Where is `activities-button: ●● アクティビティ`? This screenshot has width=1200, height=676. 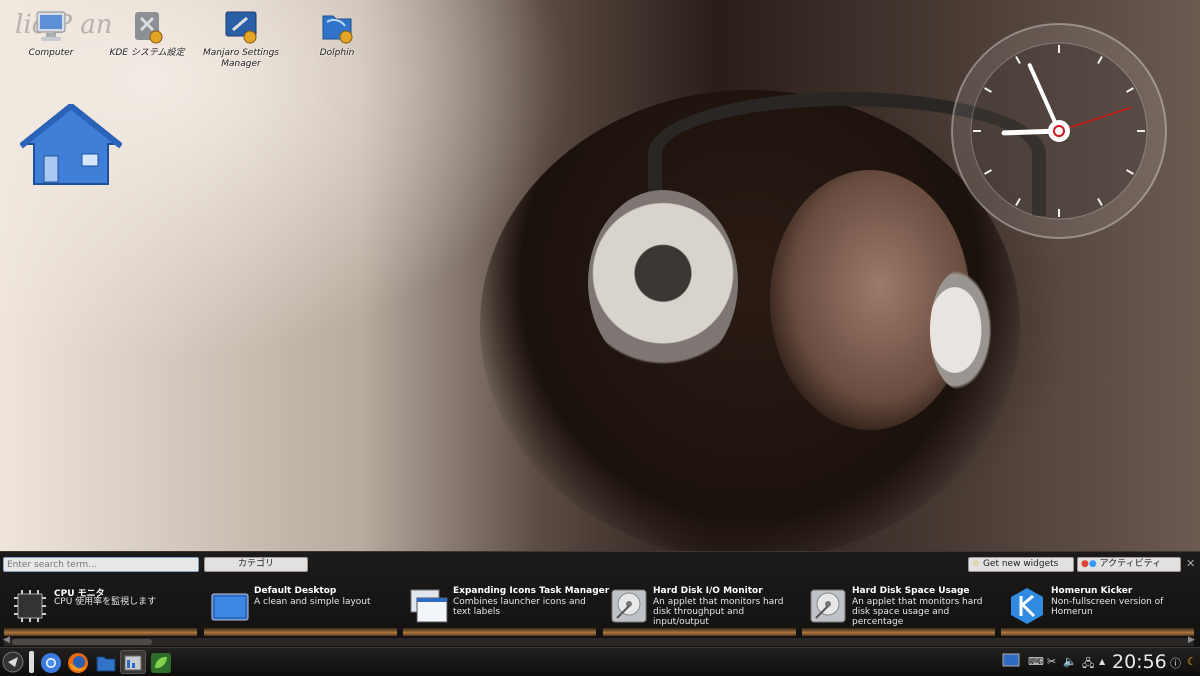
activities-button: ●● アクティビティ is located at coordinates (1129, 564).